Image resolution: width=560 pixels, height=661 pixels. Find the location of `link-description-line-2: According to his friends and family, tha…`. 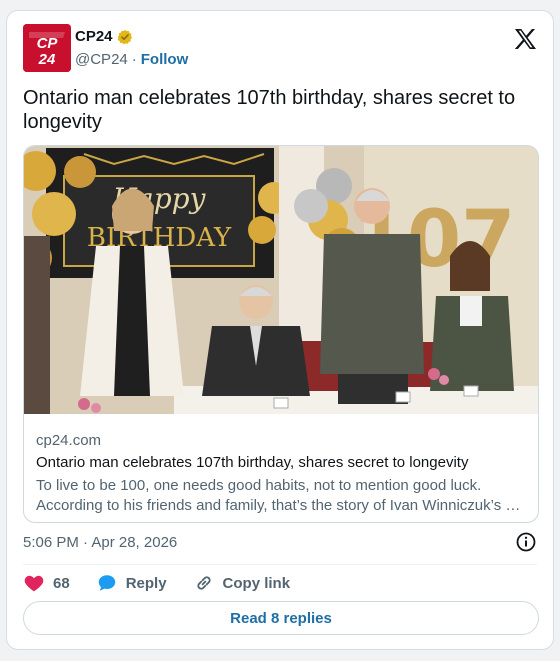

link-description-line-2: According to his friends and family, tha… is located at coordinates (278, 505).